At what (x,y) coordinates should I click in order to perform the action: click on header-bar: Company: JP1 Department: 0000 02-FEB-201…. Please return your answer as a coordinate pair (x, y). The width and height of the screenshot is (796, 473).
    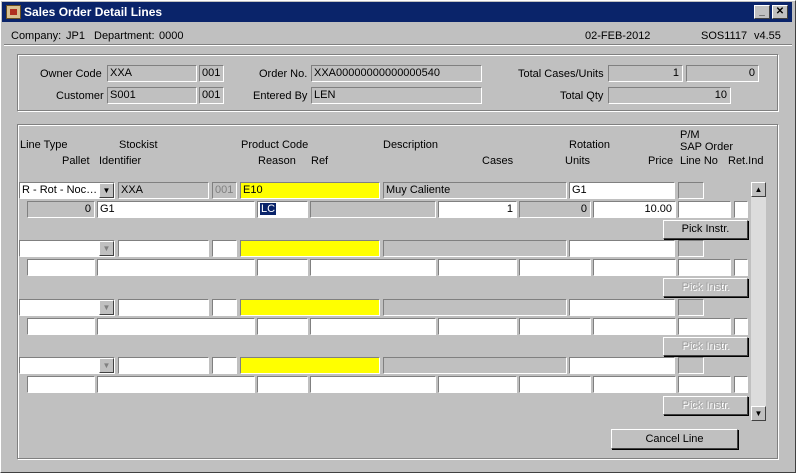
    Looking at the image, I should click on (398, 35).